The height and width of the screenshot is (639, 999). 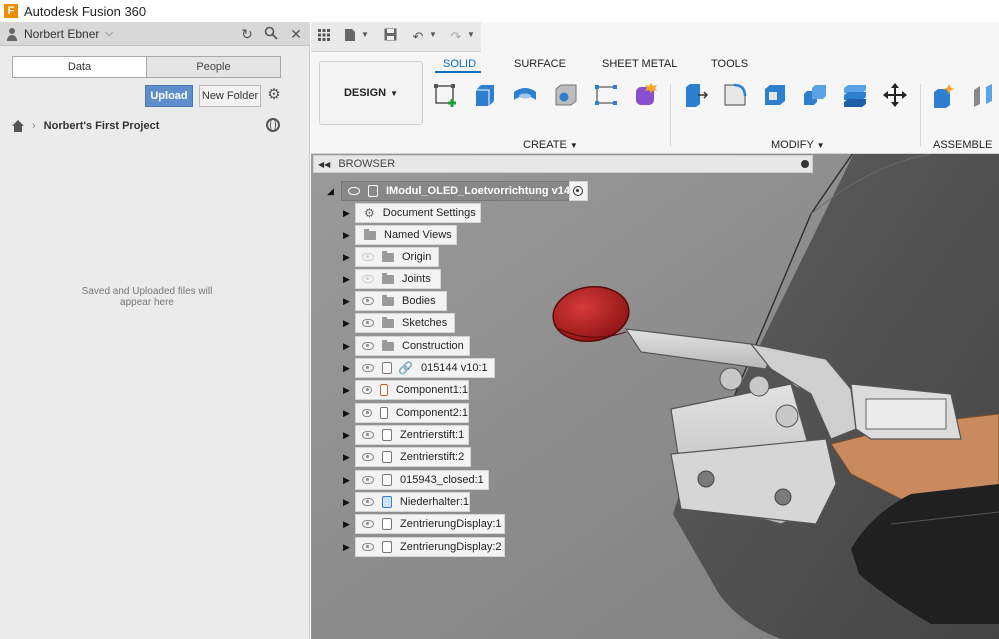 What do you see at coordinates (984, 95) in the screenshot?
I see `joint-icon` at bounding box center [984, 95].